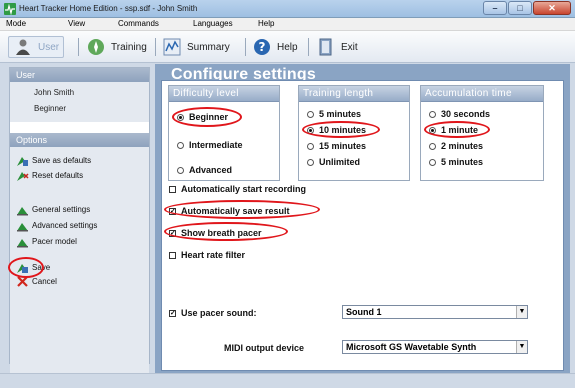 Image resolution: width=575 pixels, height=388 pixels. What do you see at coordinates (326, 47) in the screenshot?
I see `exit-icon` at bounding box center [326, 47].